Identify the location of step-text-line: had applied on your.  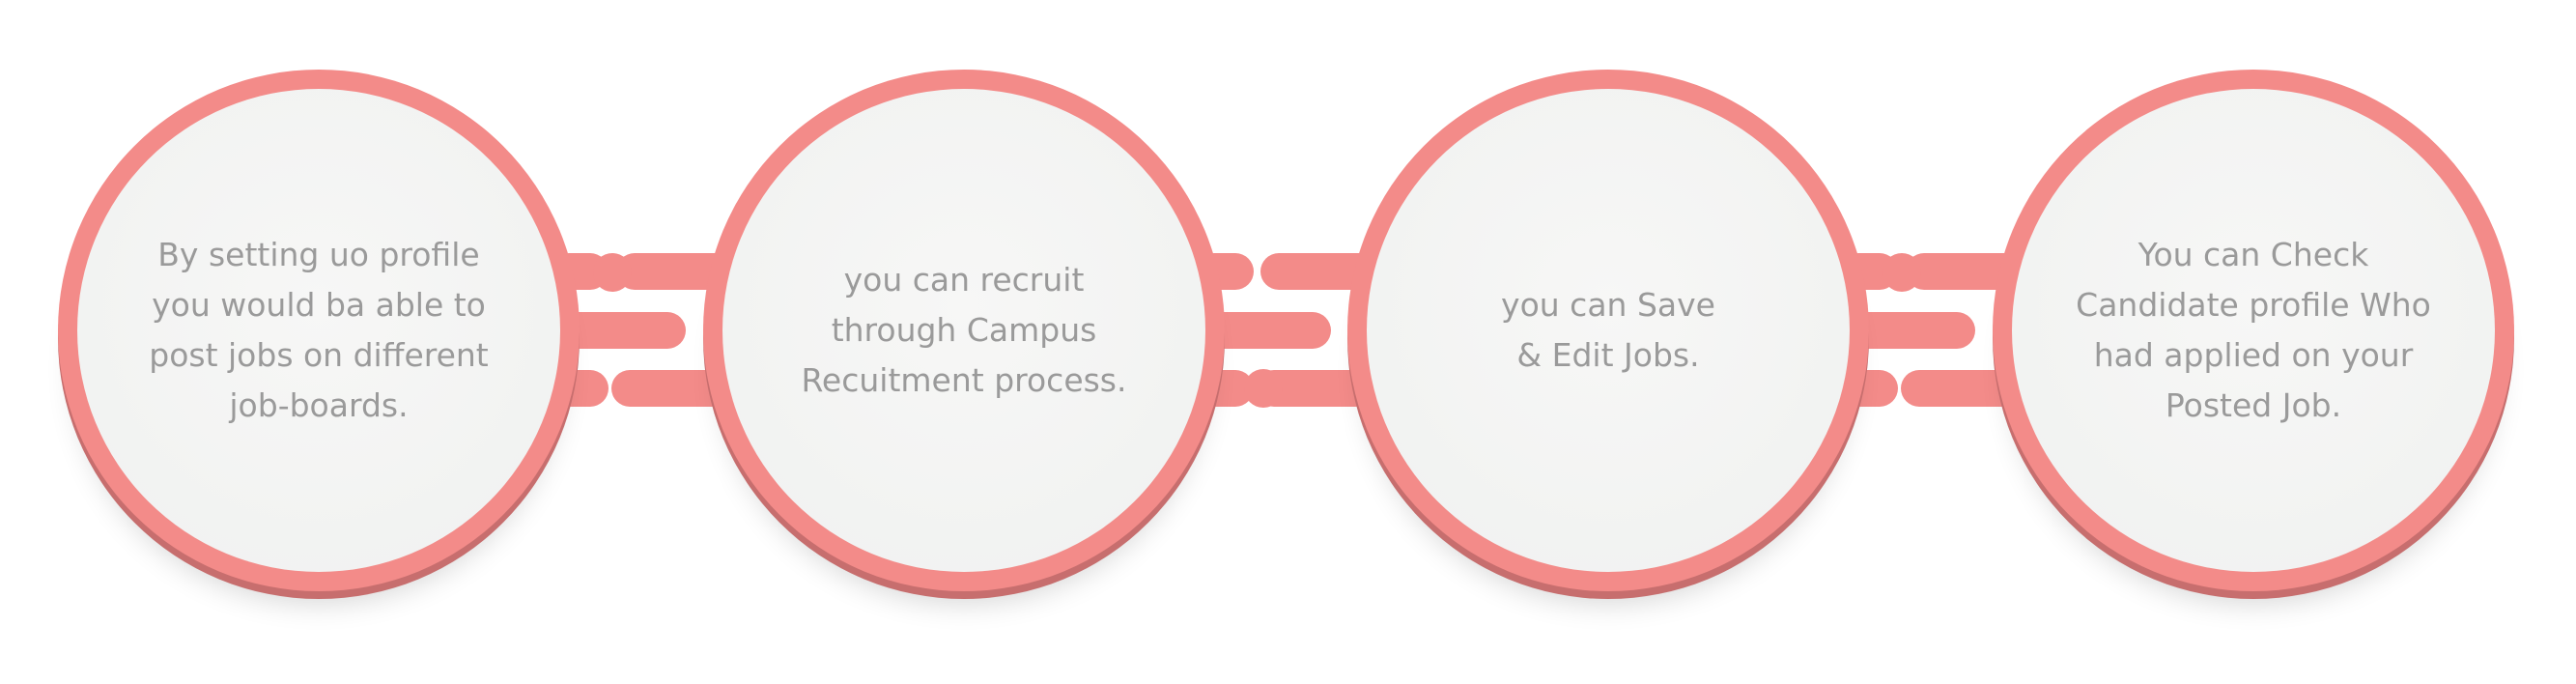
(2253, 355).